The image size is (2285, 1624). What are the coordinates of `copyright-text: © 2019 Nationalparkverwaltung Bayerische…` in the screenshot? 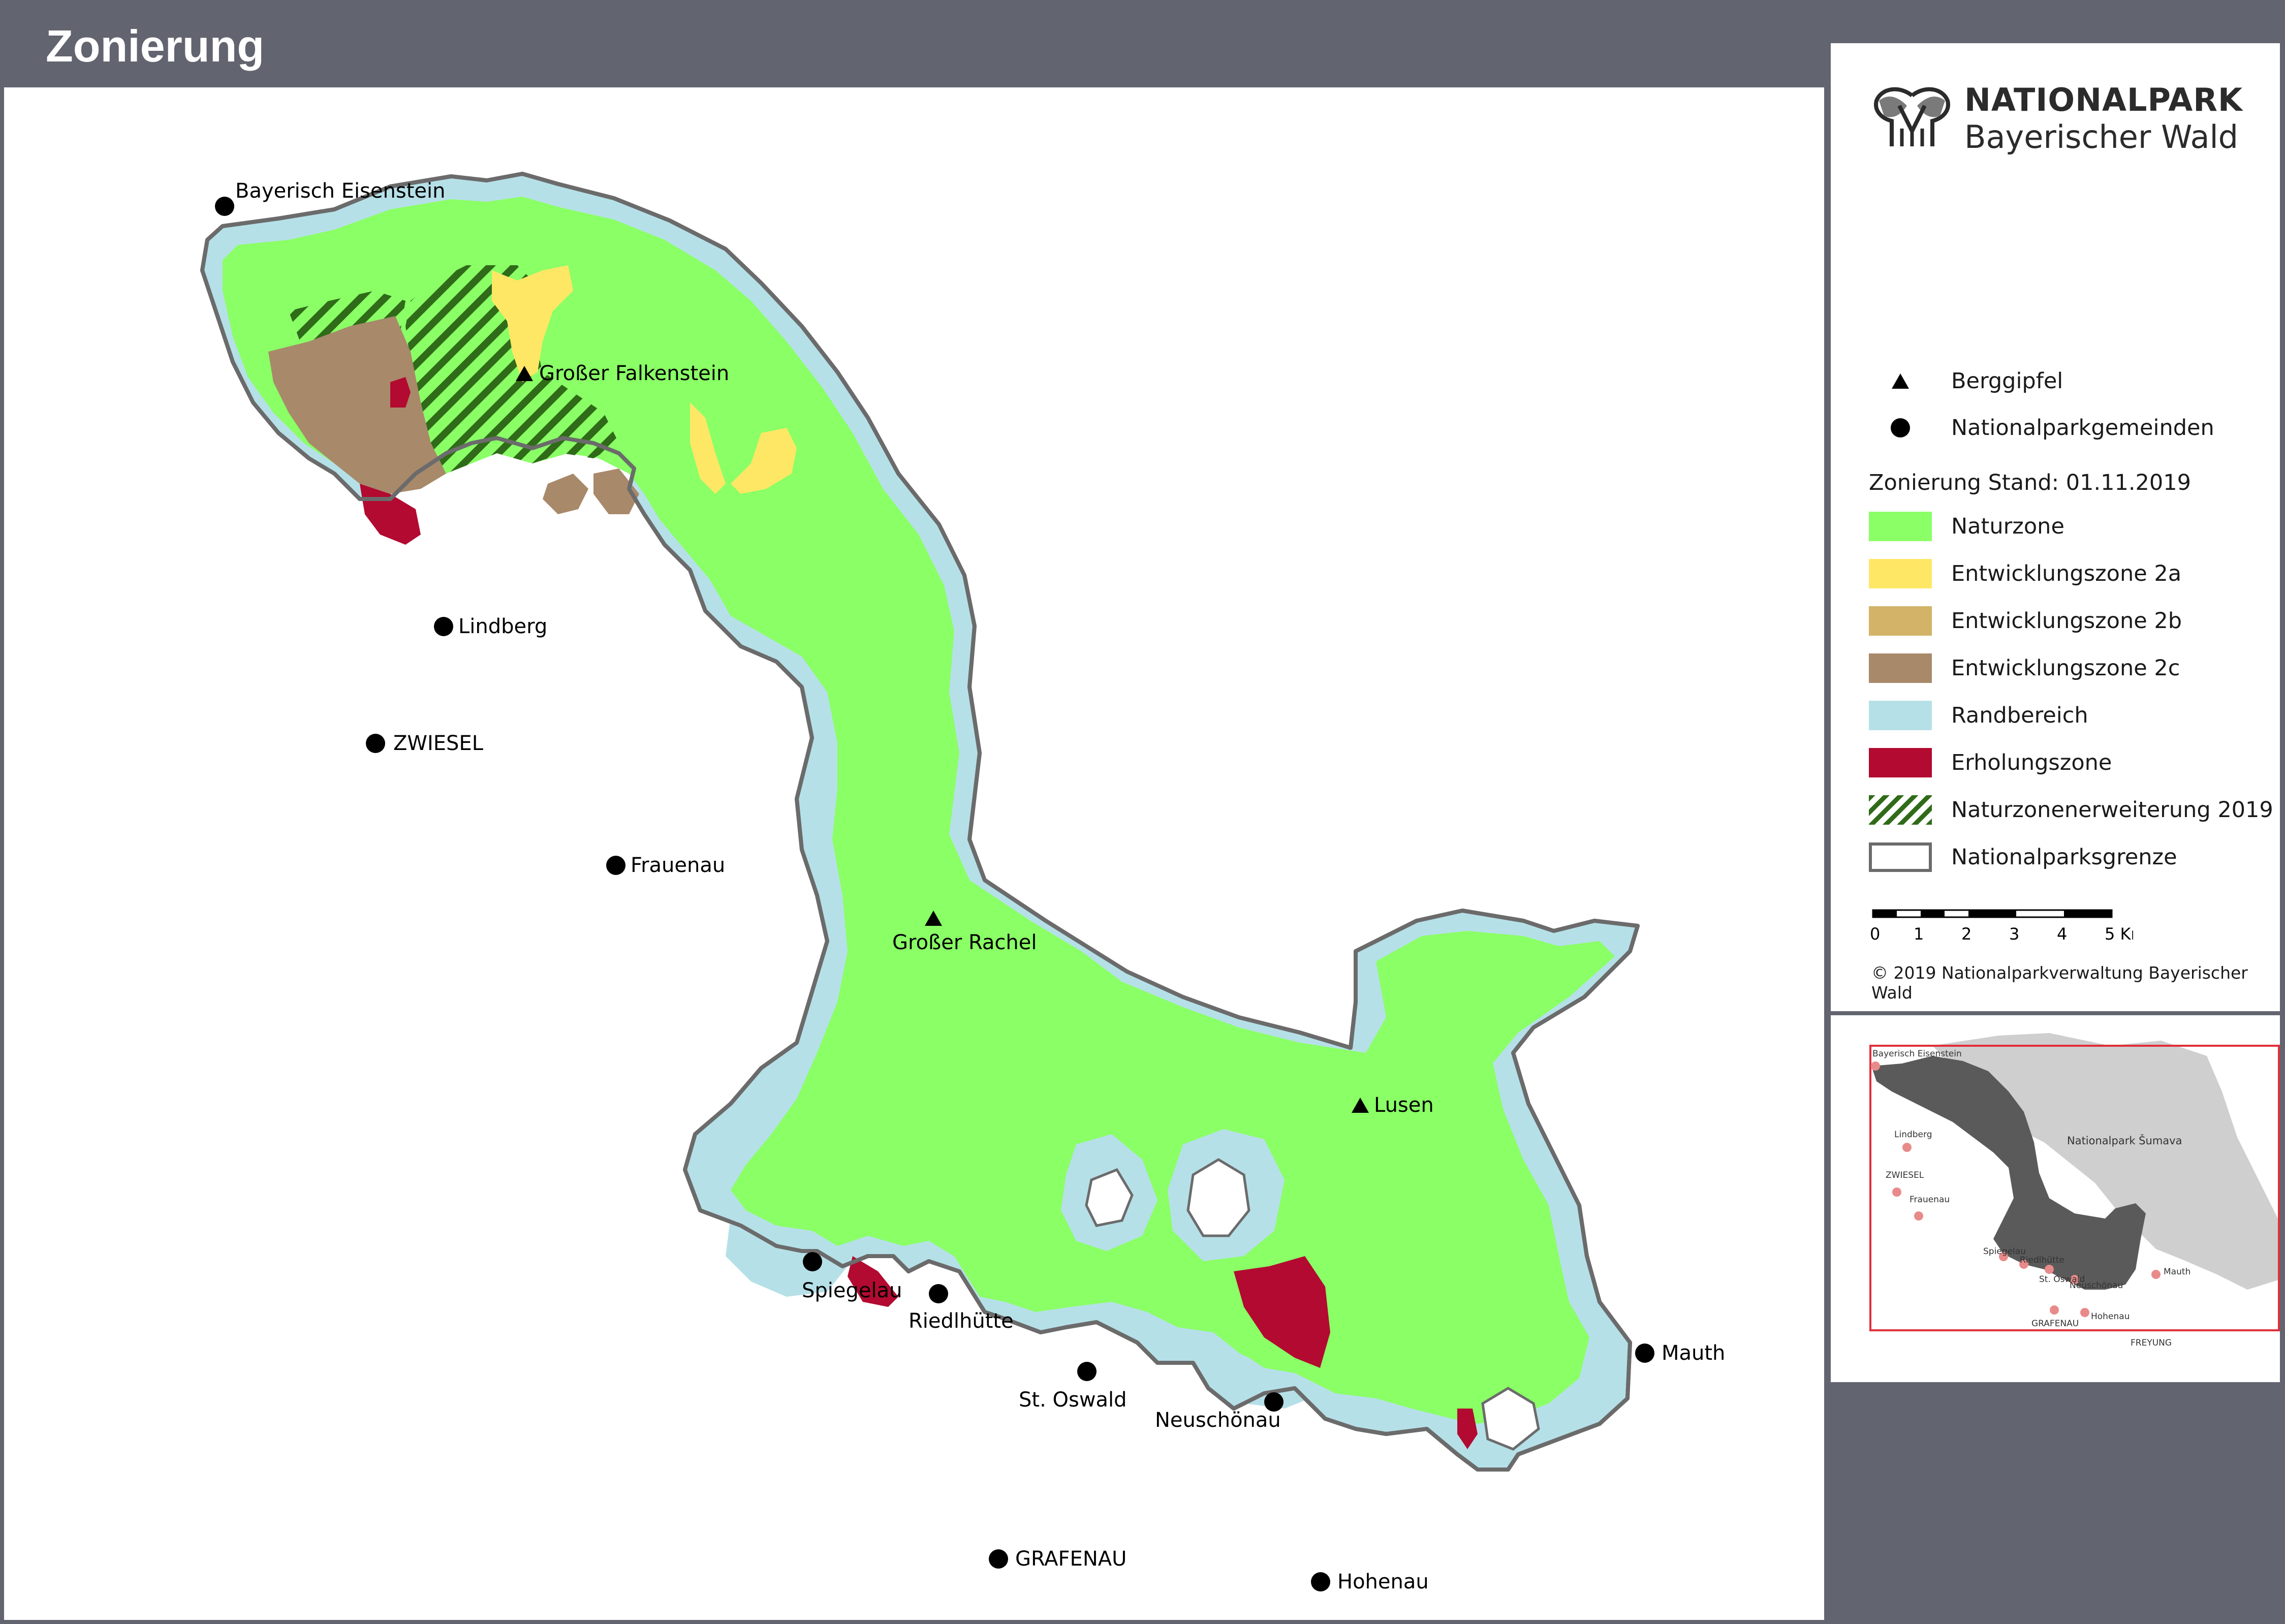 It's located at (2059, 983).